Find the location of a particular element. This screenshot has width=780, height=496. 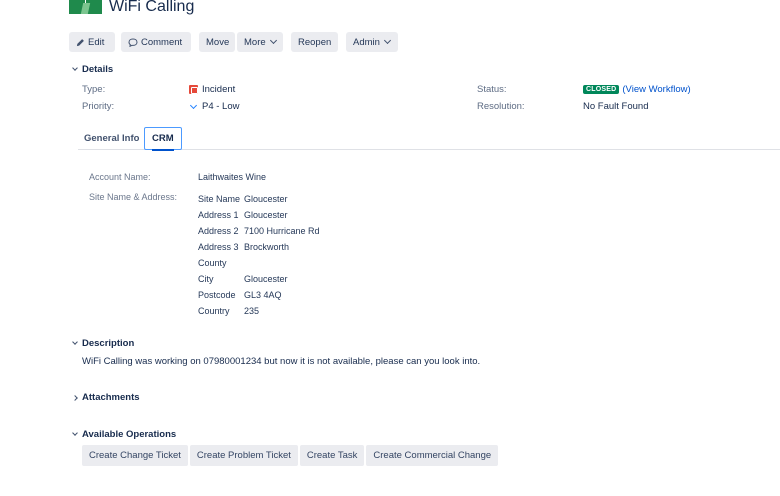

priority-value-text: P4 - Low is located at coordinates (221, 106).